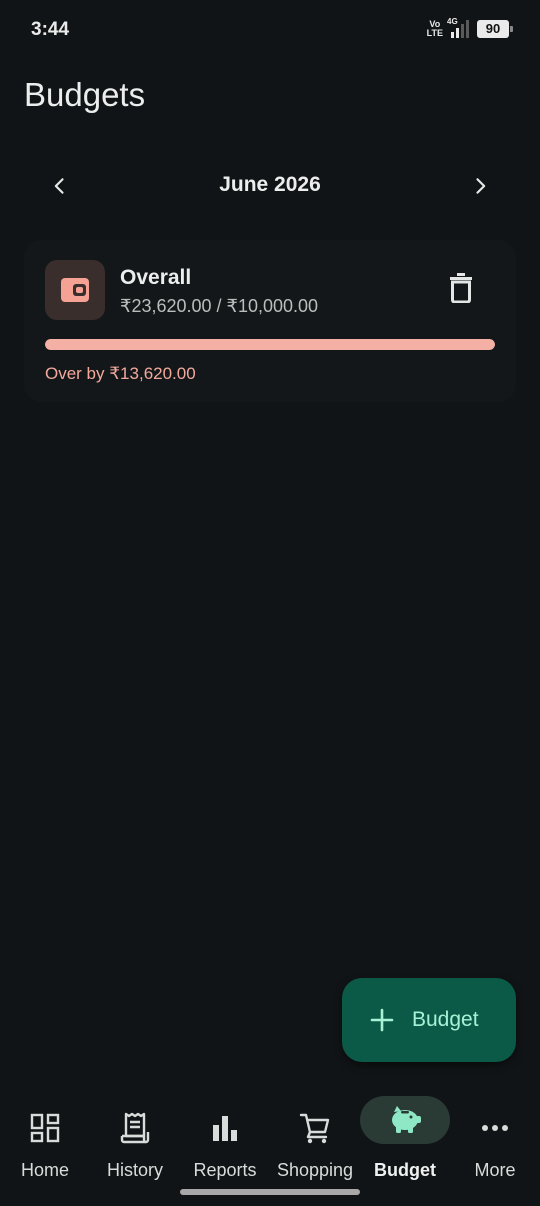  What do you see at coordinates (406, 1119) in the screenshot?
I see `piggy-bank-icon` at bounding box center [406, 1119].